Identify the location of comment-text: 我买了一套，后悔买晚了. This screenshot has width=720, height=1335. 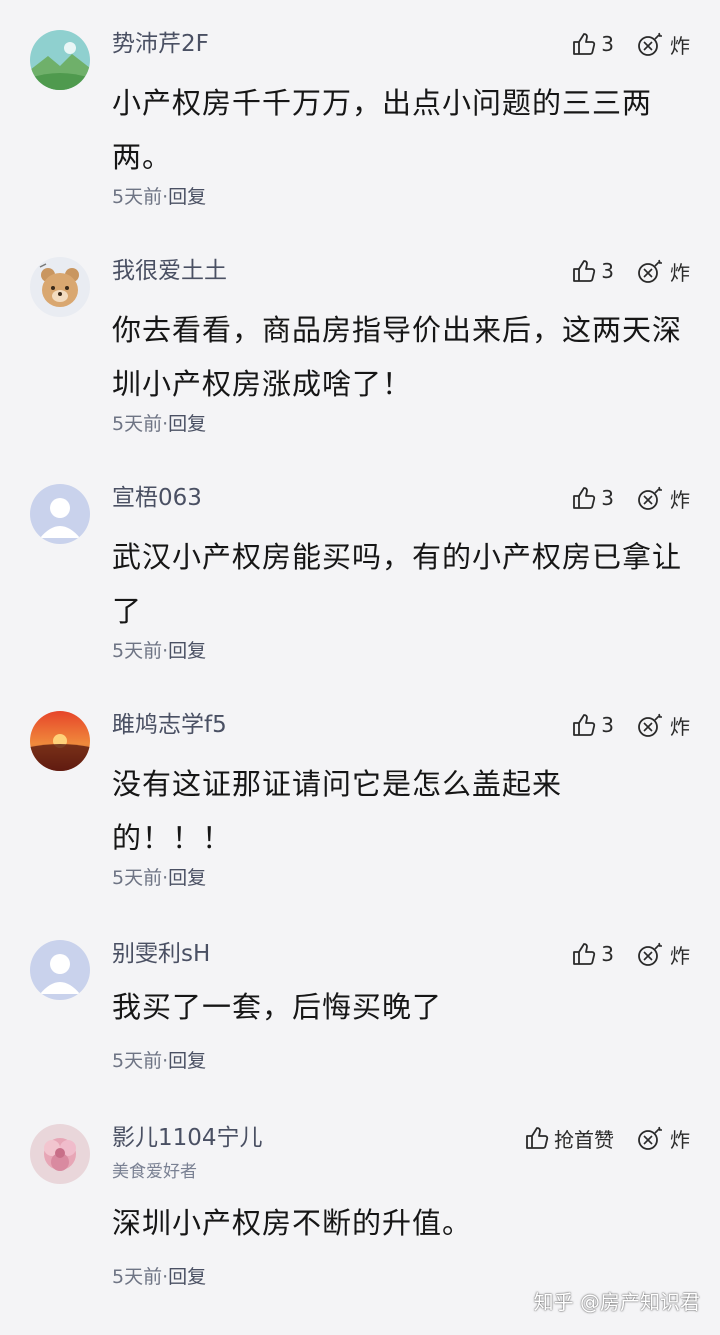
(277, 1007).